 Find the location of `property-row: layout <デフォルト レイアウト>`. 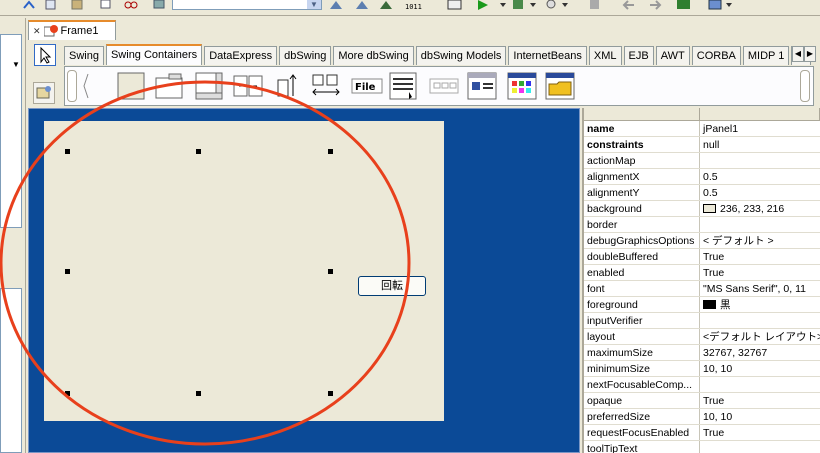

property-row: layout <デフォルト レイアウト> is located at coordinates (702, 337).